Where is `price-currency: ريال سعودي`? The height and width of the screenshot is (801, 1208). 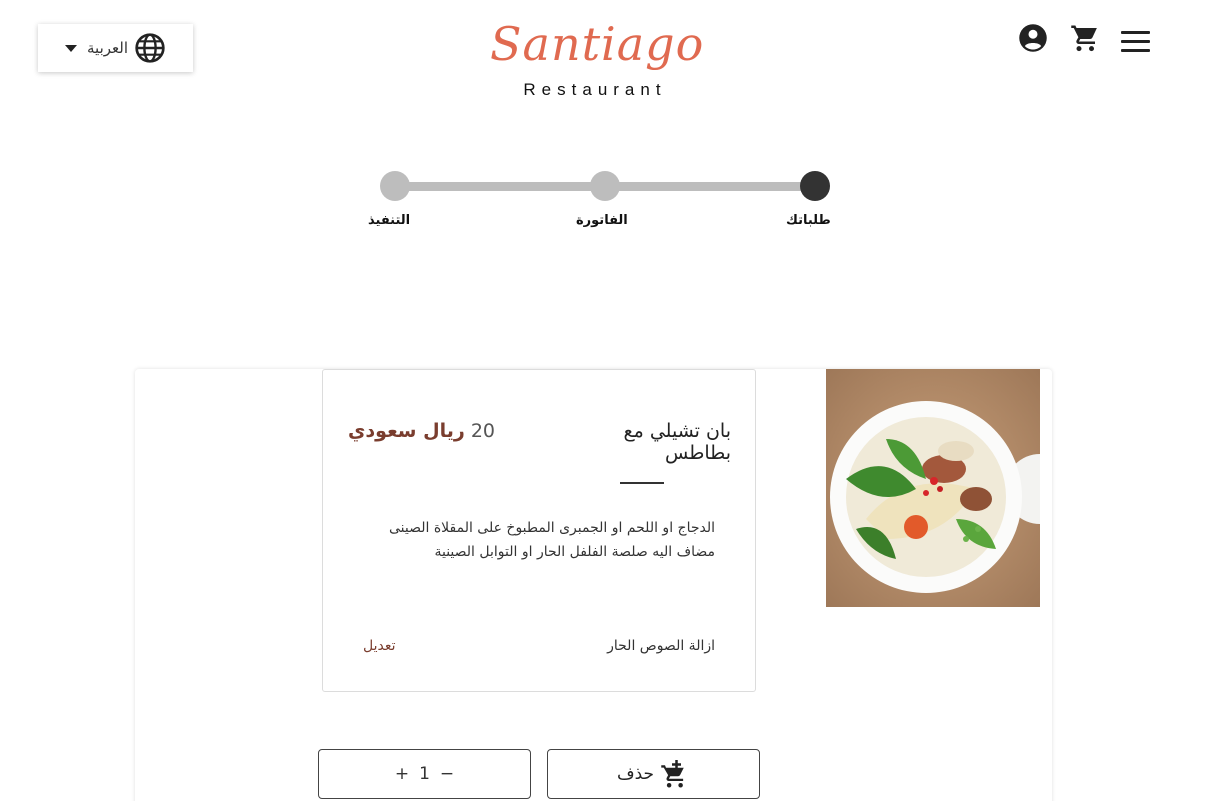
price-currency: ريال سعودي is located at coordinates (406, 431).